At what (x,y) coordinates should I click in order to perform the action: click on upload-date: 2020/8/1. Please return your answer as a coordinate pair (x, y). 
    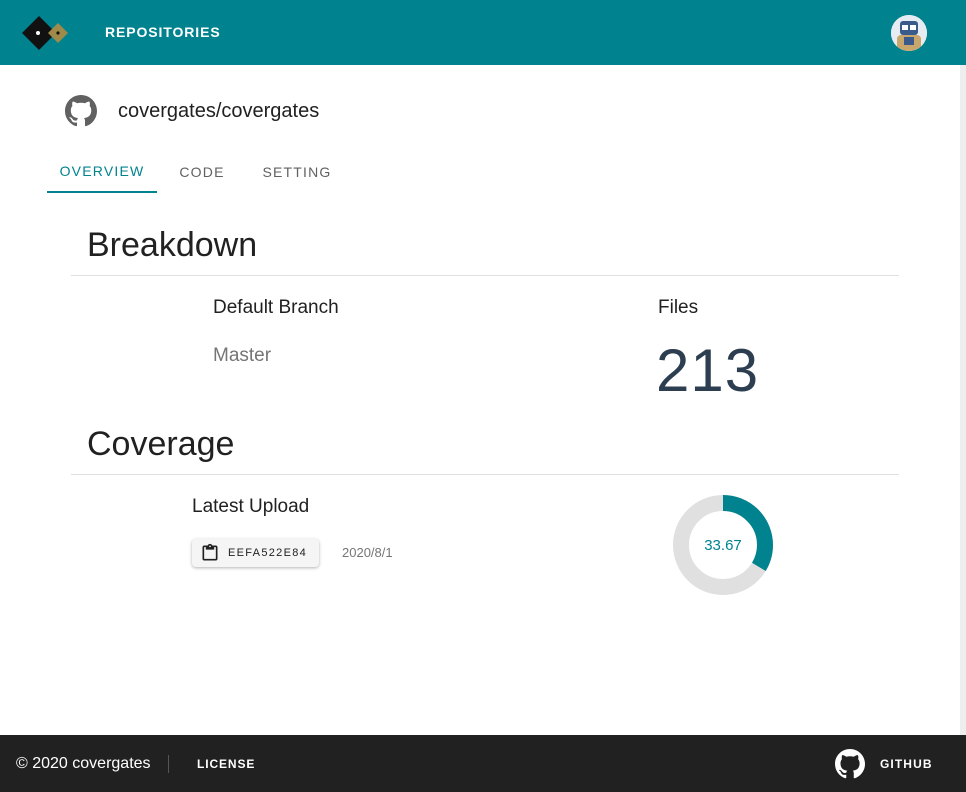
    Looking at the image, I should click on (367, 552).